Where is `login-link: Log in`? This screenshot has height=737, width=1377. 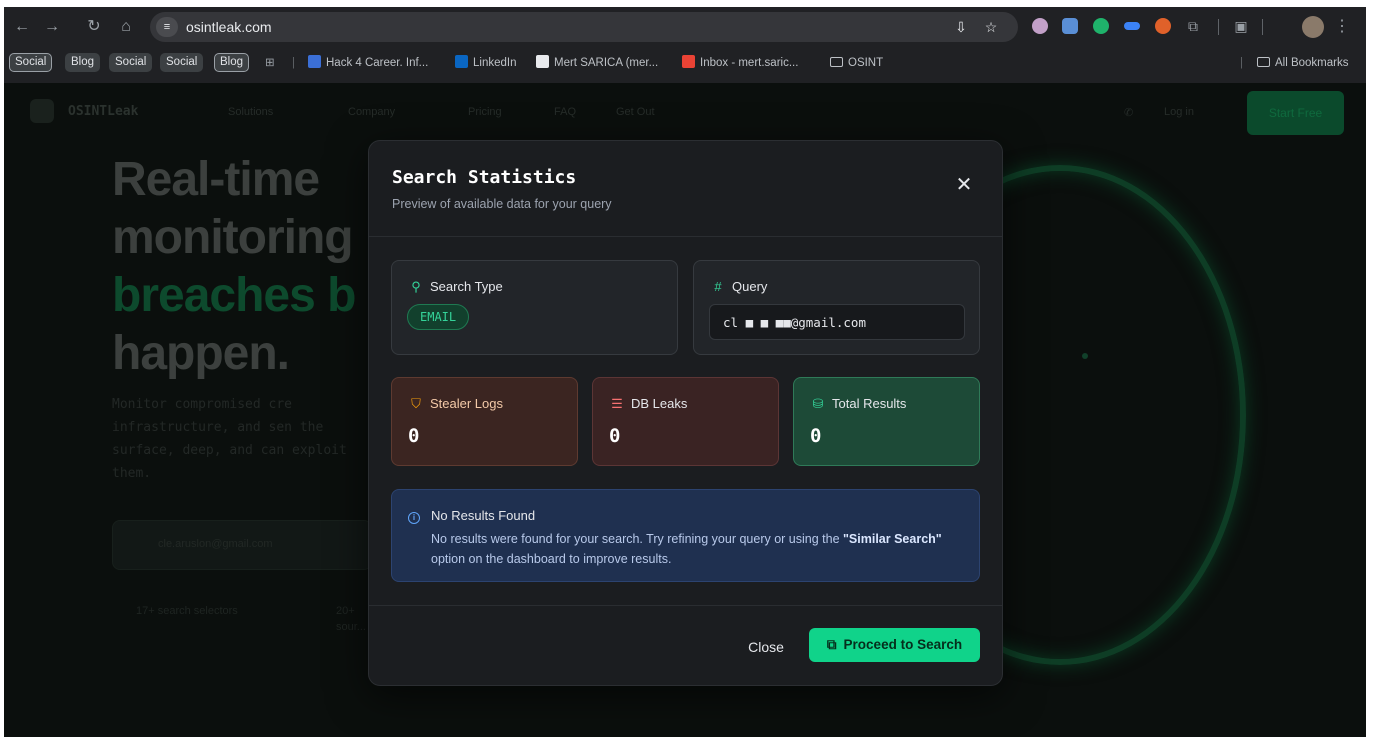 login-link: Log in is located at coordinates (1179, 112).